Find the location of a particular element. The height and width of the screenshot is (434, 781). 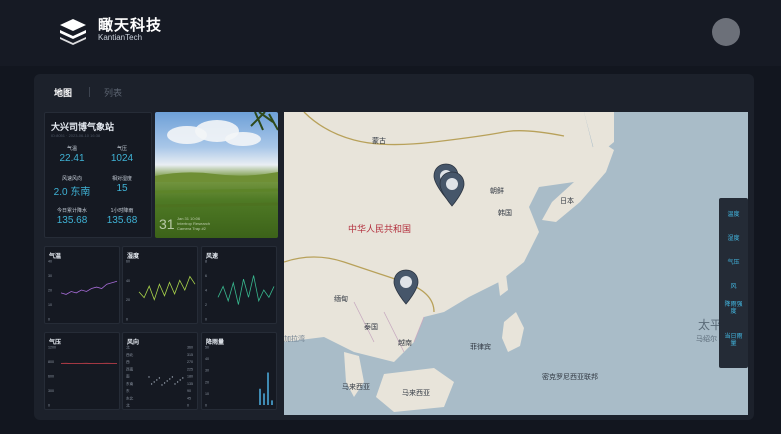

chart-temperature: 气温 40 30 20 10 0 is located at coordinates (82, 285).